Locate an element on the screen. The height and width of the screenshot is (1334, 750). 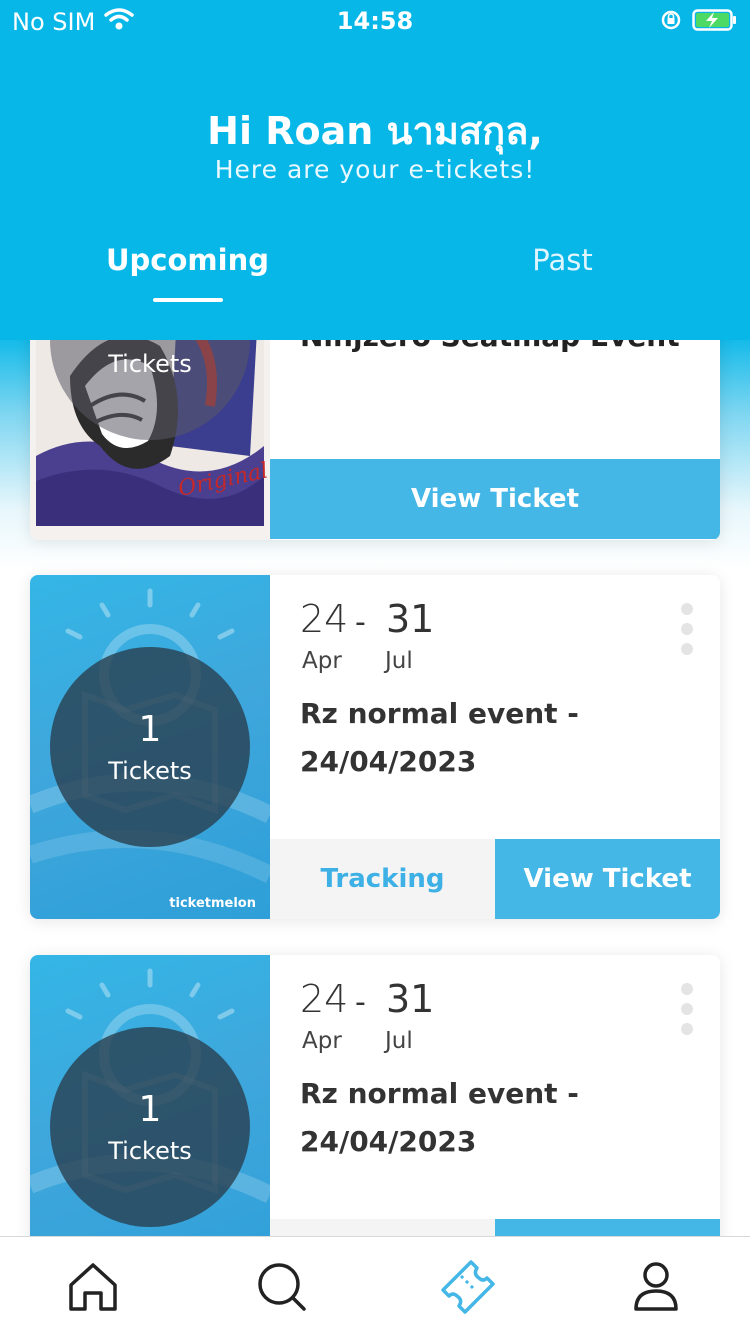
orientation-lock-icon is located at coordinates (671, 20).